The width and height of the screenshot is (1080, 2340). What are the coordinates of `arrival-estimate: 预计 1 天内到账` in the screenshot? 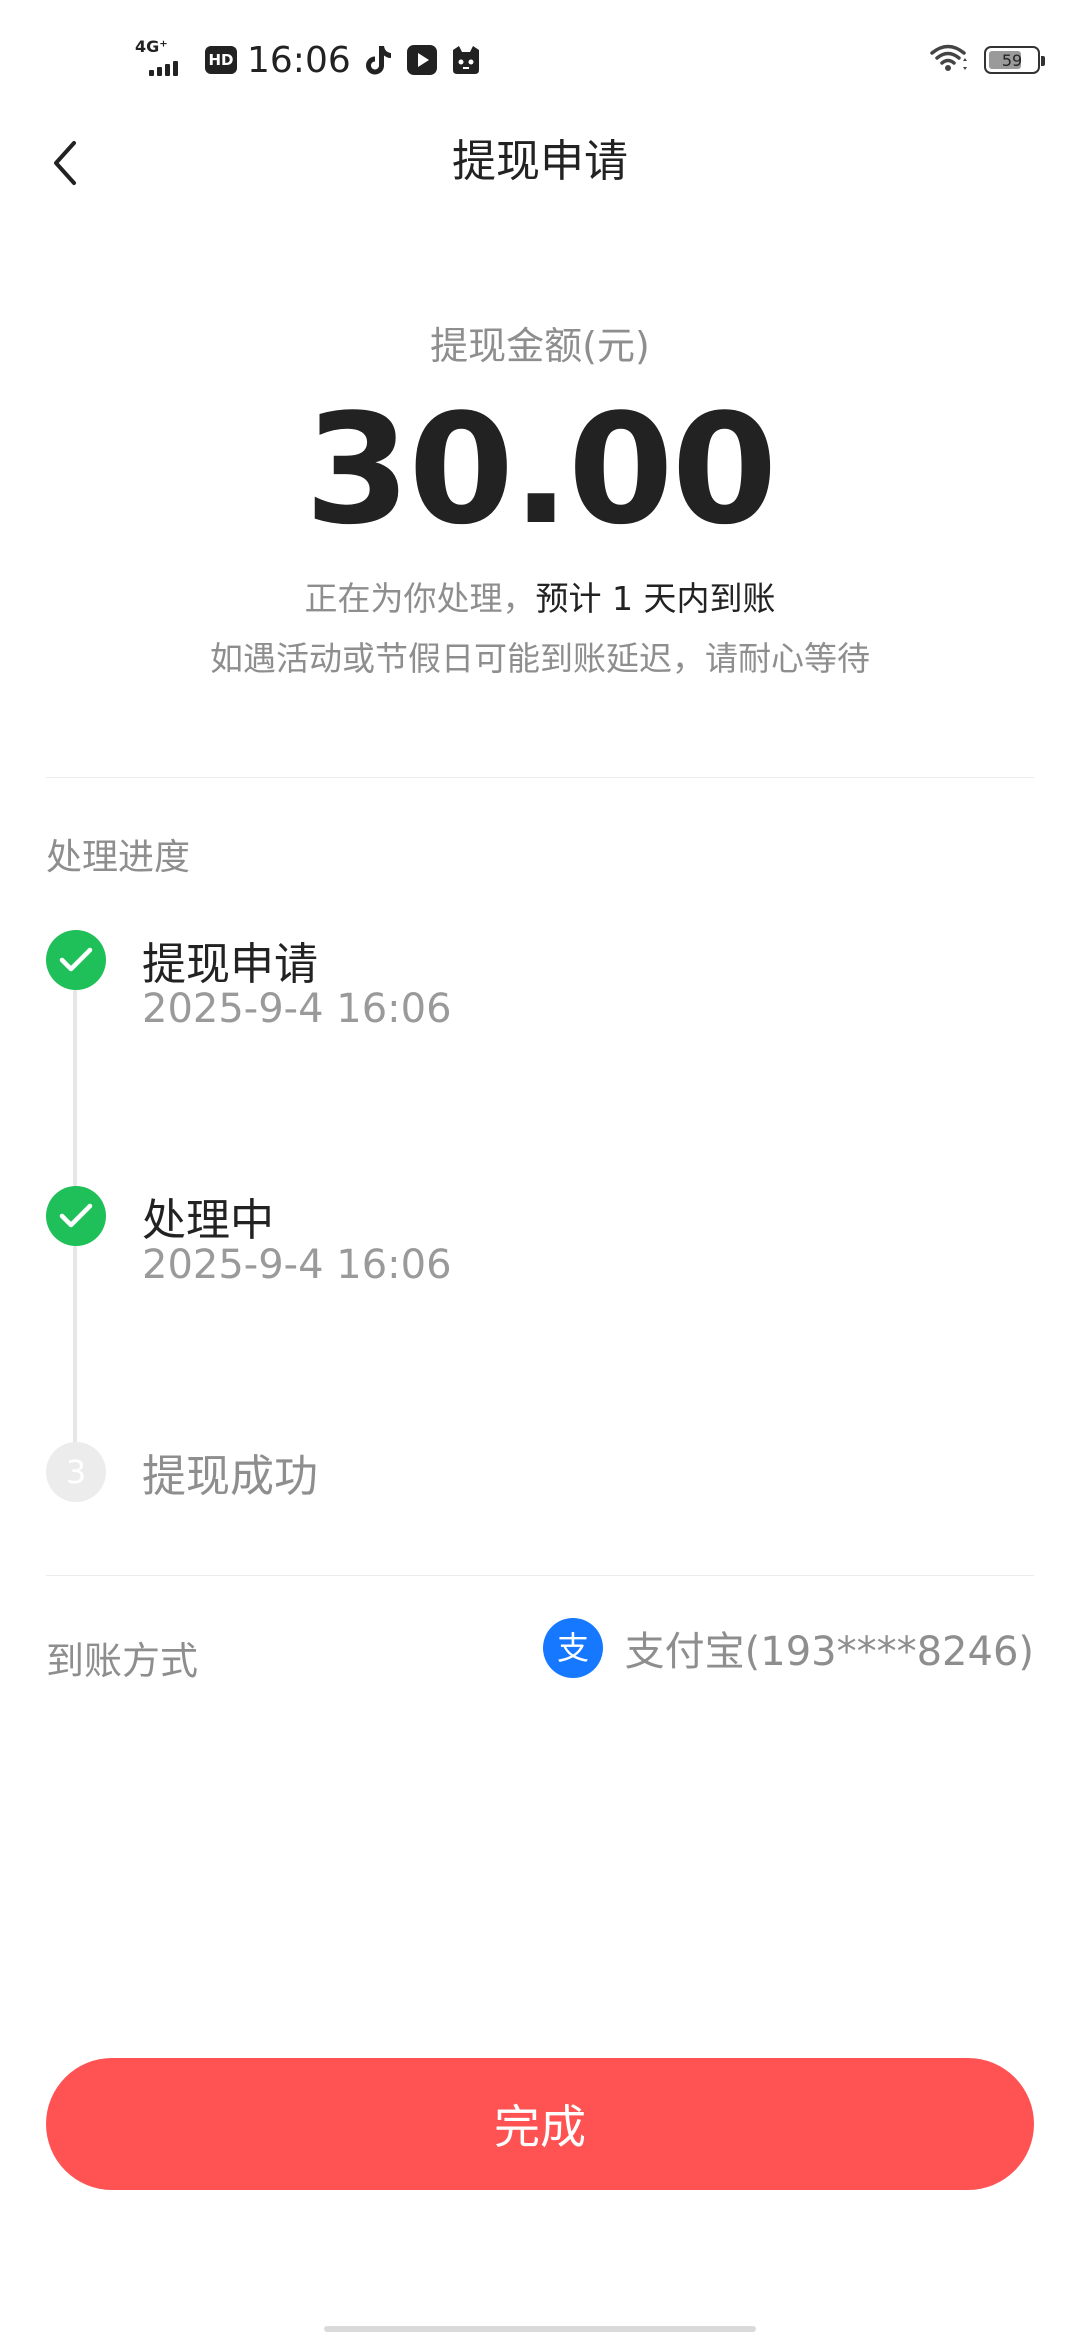 It's located at (655, 598).